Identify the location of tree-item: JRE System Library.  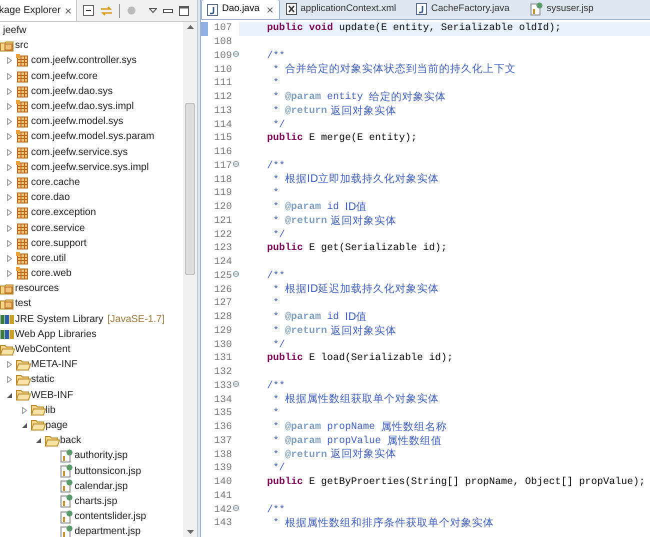
(59, 319).